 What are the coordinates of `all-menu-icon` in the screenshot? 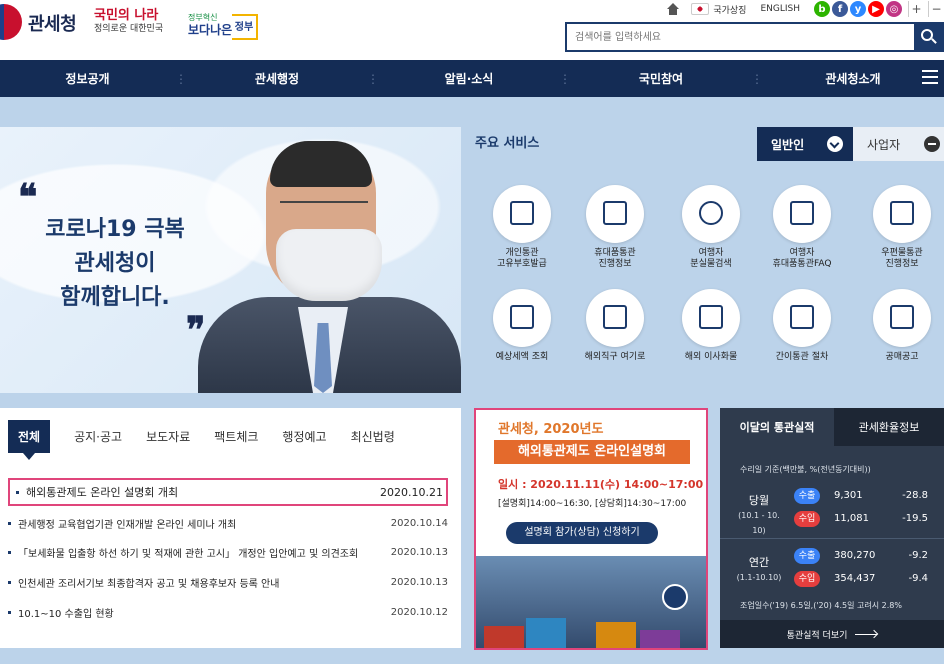 It's located at (930, 77).